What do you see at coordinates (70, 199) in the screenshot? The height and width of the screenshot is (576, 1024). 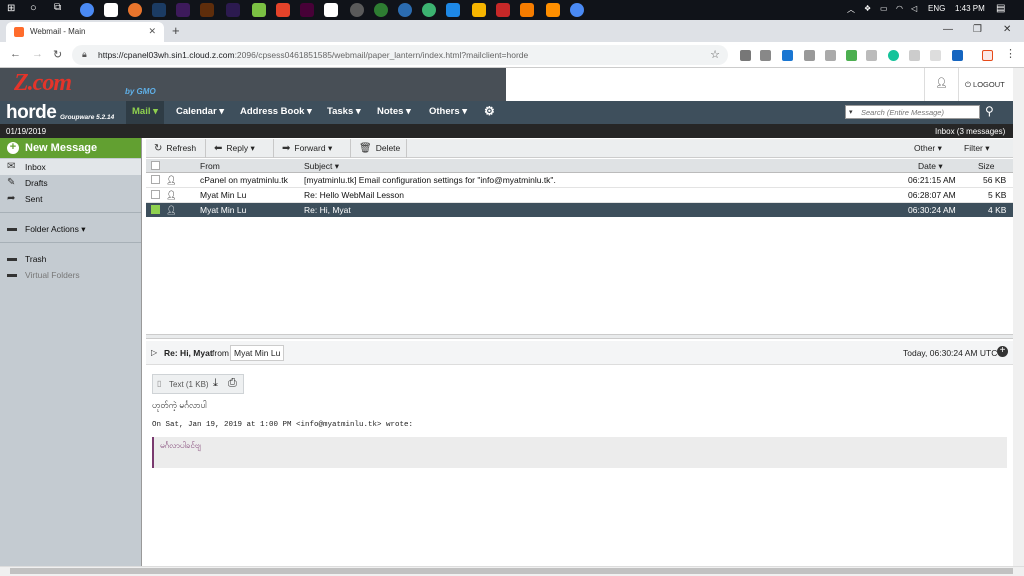 I see `folder-sent: ➦ Sent` at bounding box center [70, 199].